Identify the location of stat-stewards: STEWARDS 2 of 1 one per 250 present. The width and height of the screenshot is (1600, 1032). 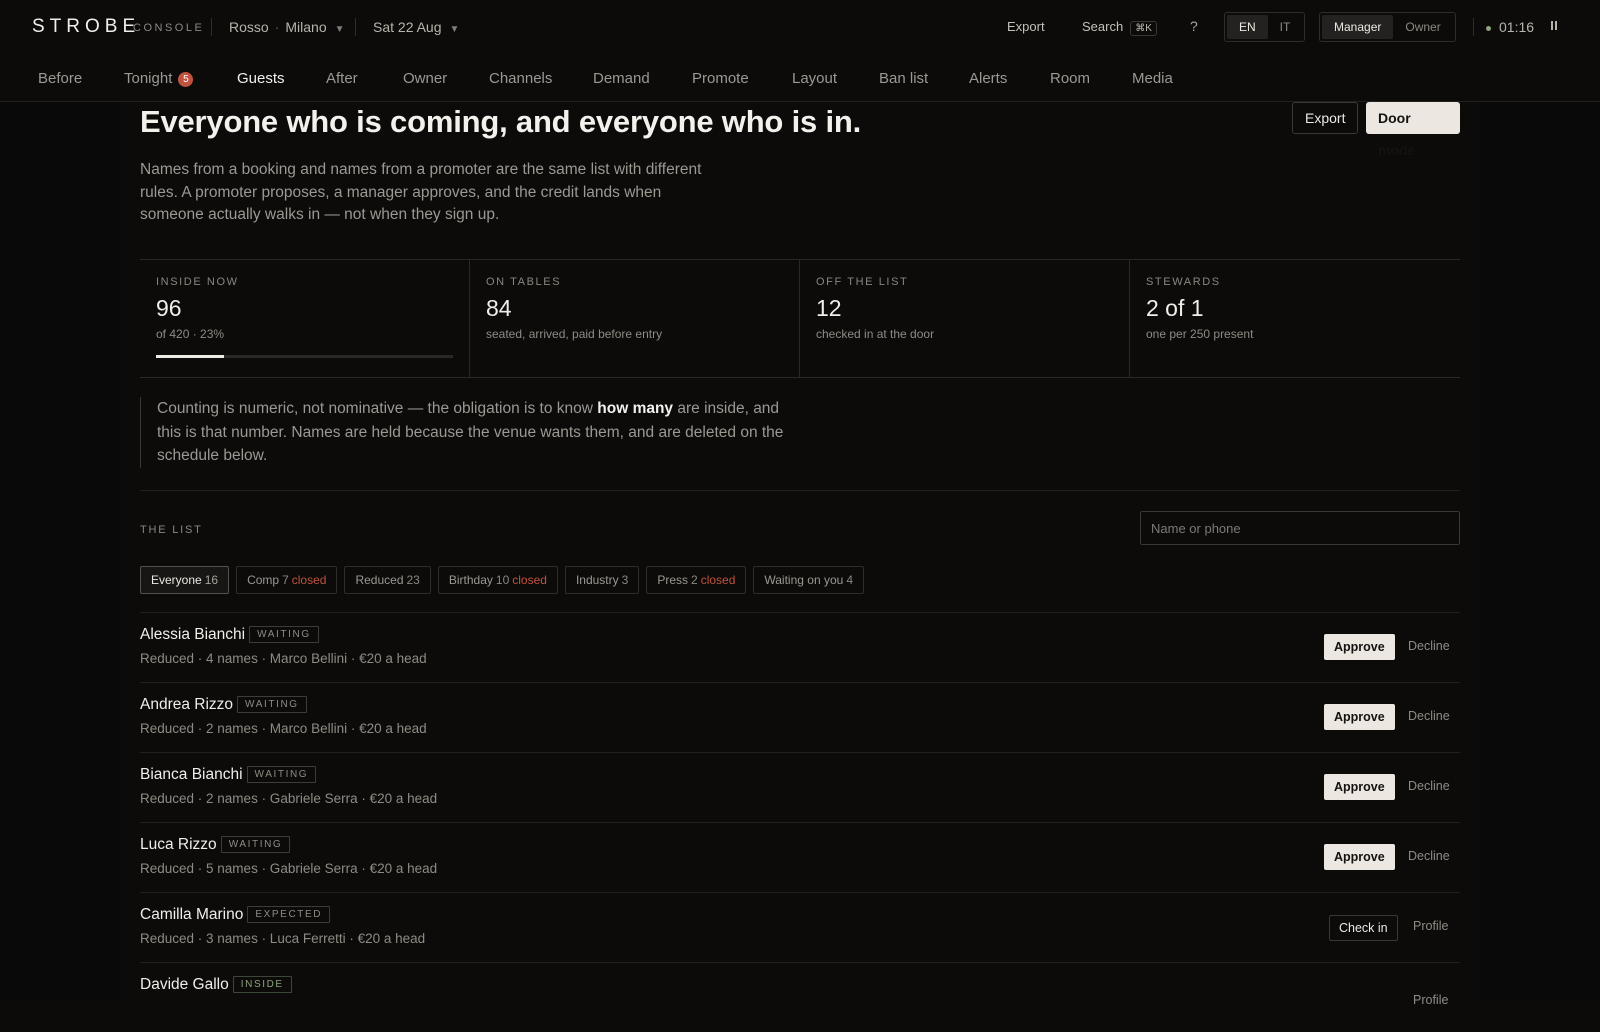
(1295, 318).